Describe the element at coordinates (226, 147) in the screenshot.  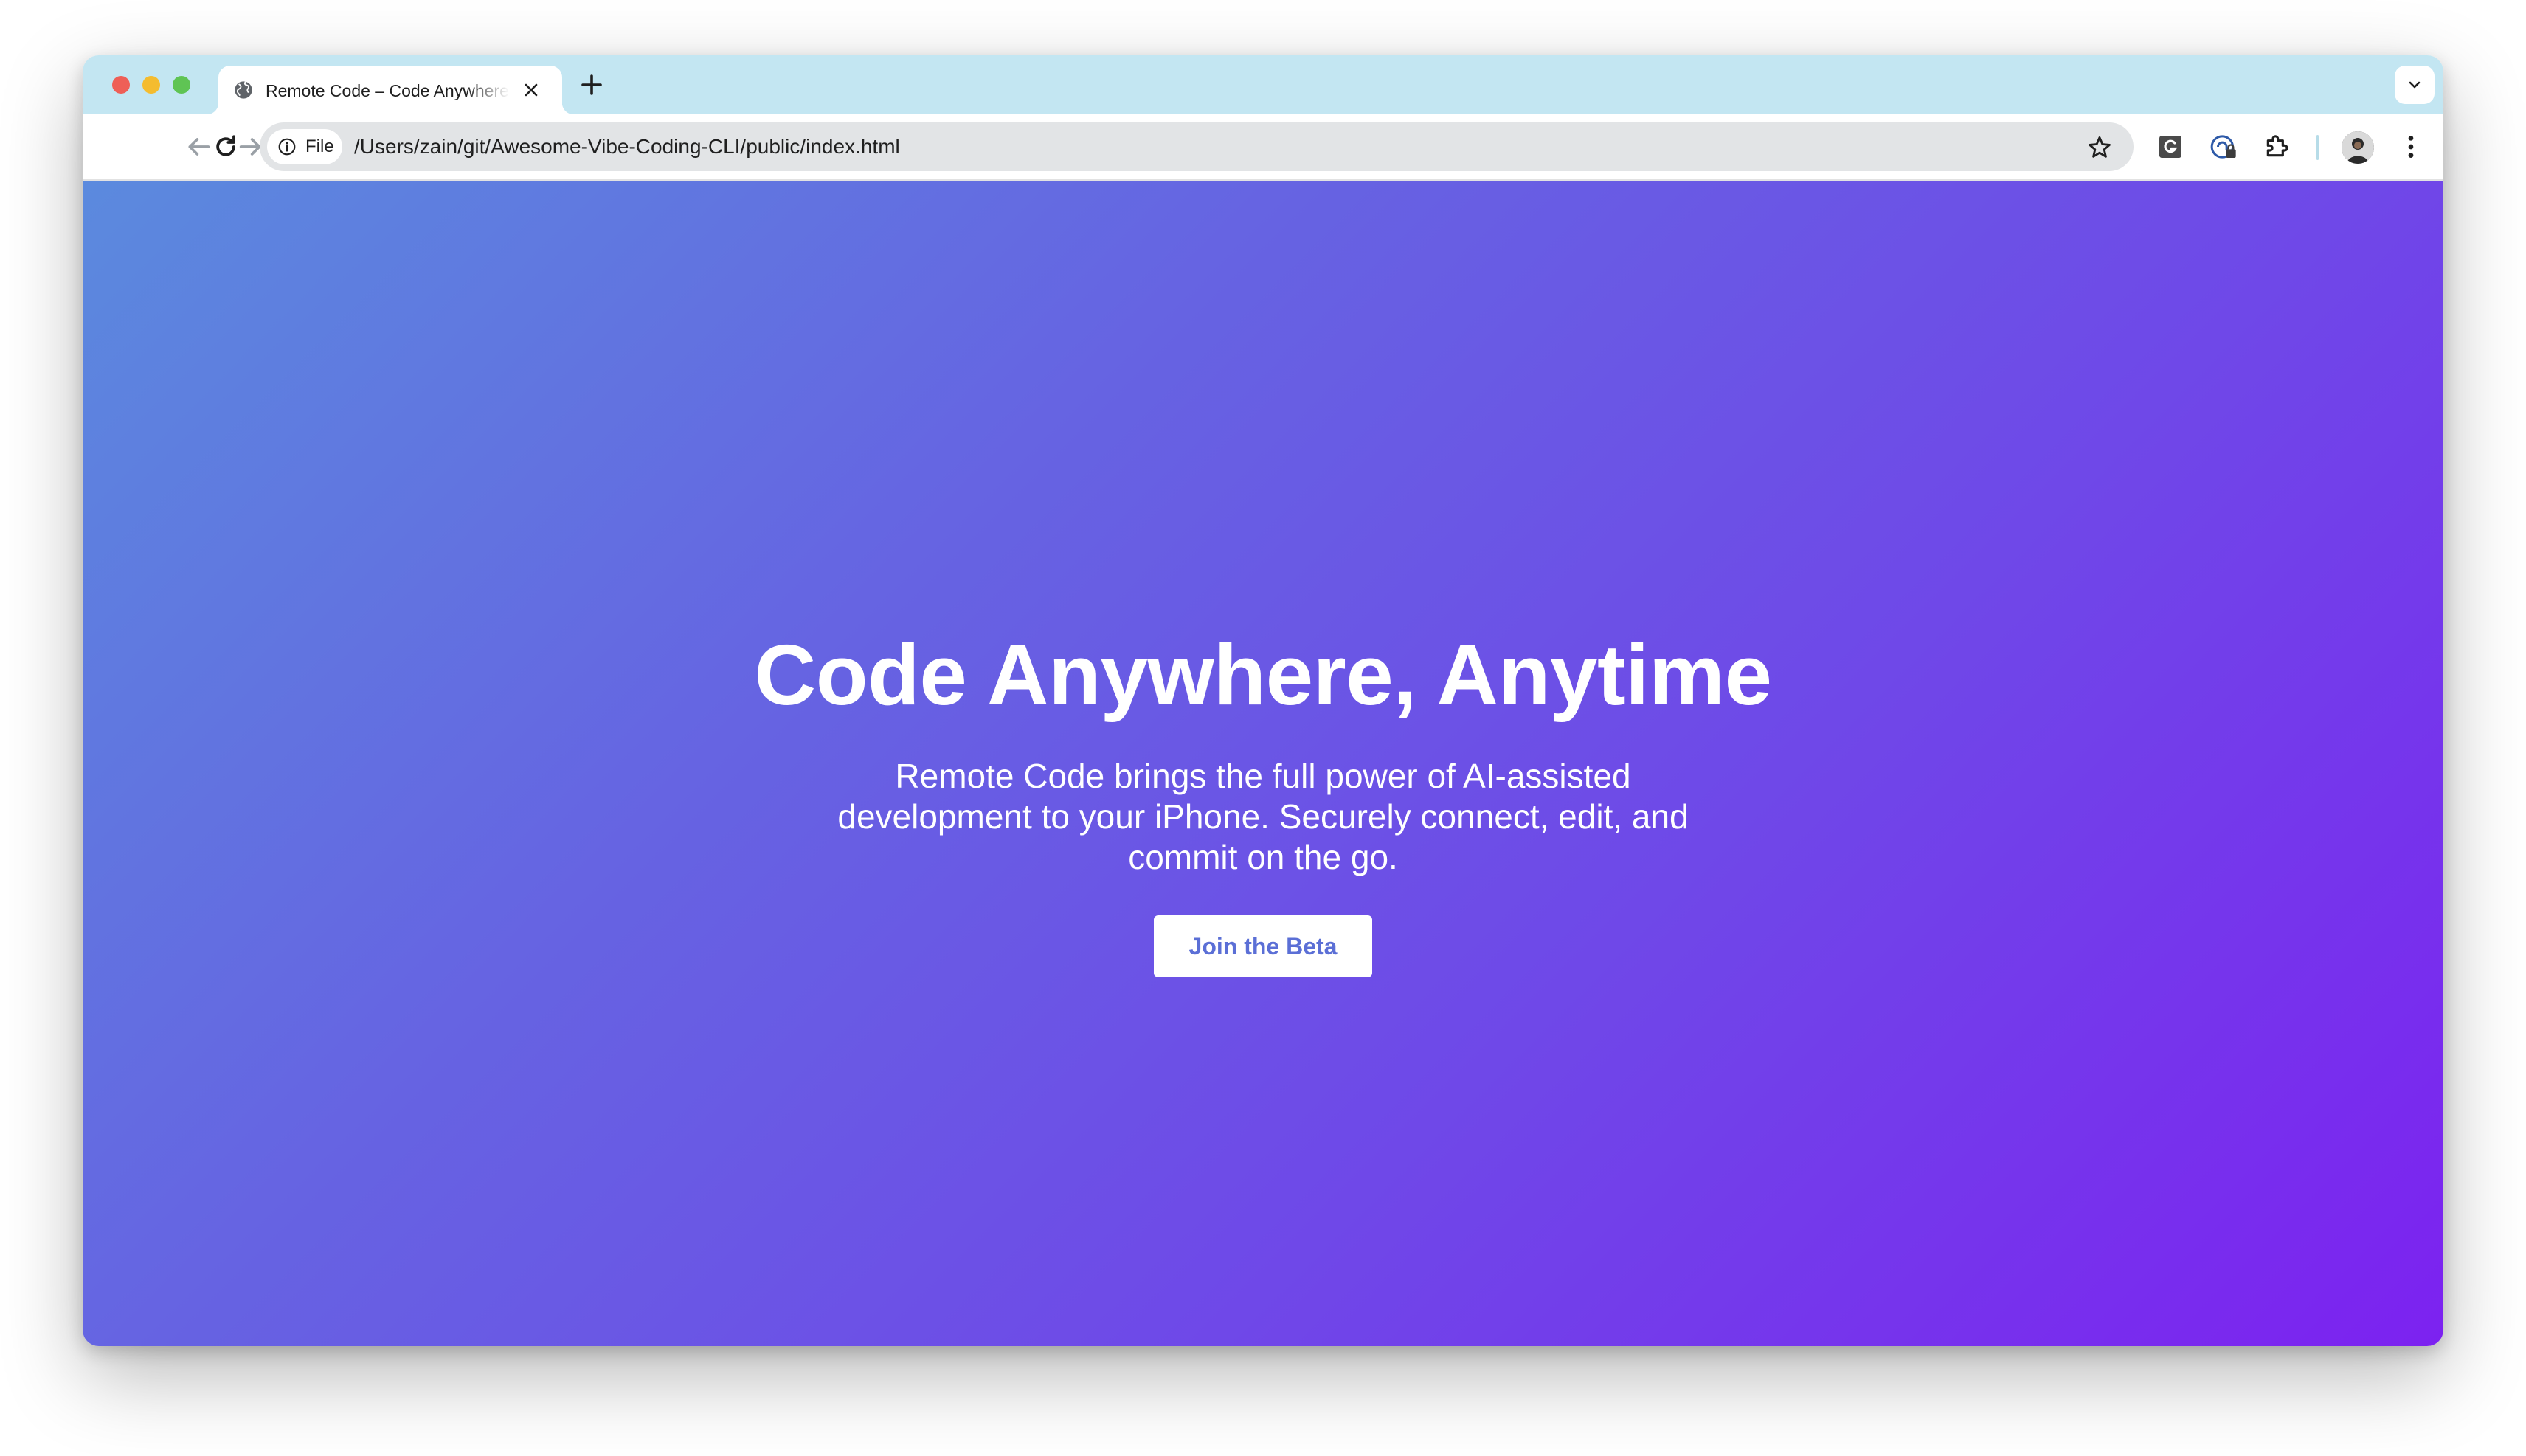
I see `reload-button` at that location.